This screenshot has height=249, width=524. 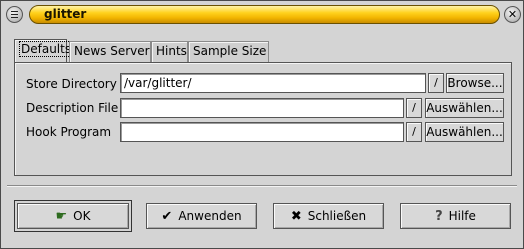 What do you see at coordinates (14, 14) in the screenshot?
I see `window-menu-icon` at bounding box center [14, 14].